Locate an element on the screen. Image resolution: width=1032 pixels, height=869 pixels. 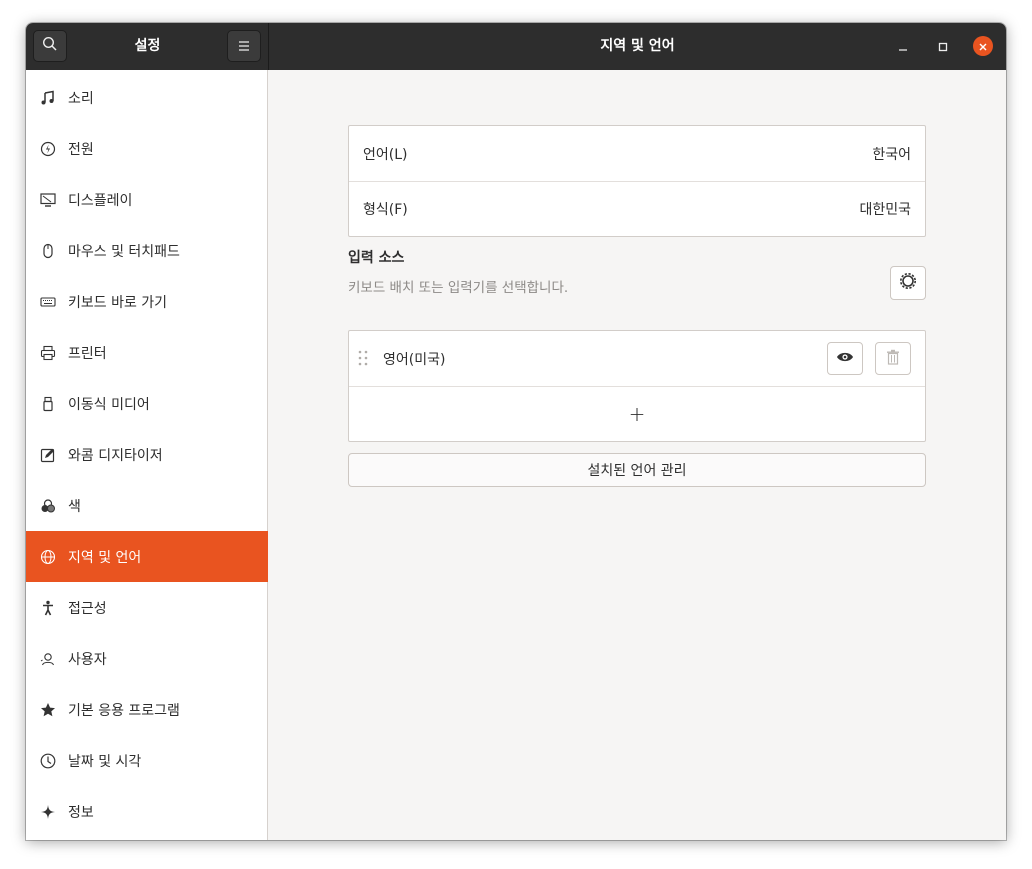
region-card: 언어(L) 한국어 형식(F) 대한민국 is located at coordinates (637, 181).